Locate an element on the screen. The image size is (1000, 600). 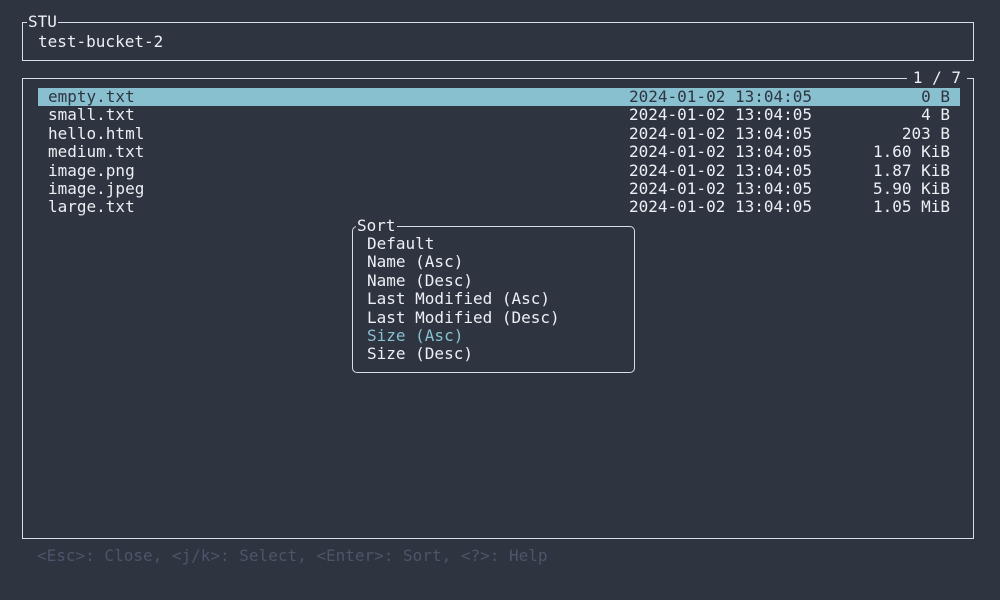
object-row: image.png 2024-01-02 13:04:05 1.87 KiB is located at coordinates (499, 170).